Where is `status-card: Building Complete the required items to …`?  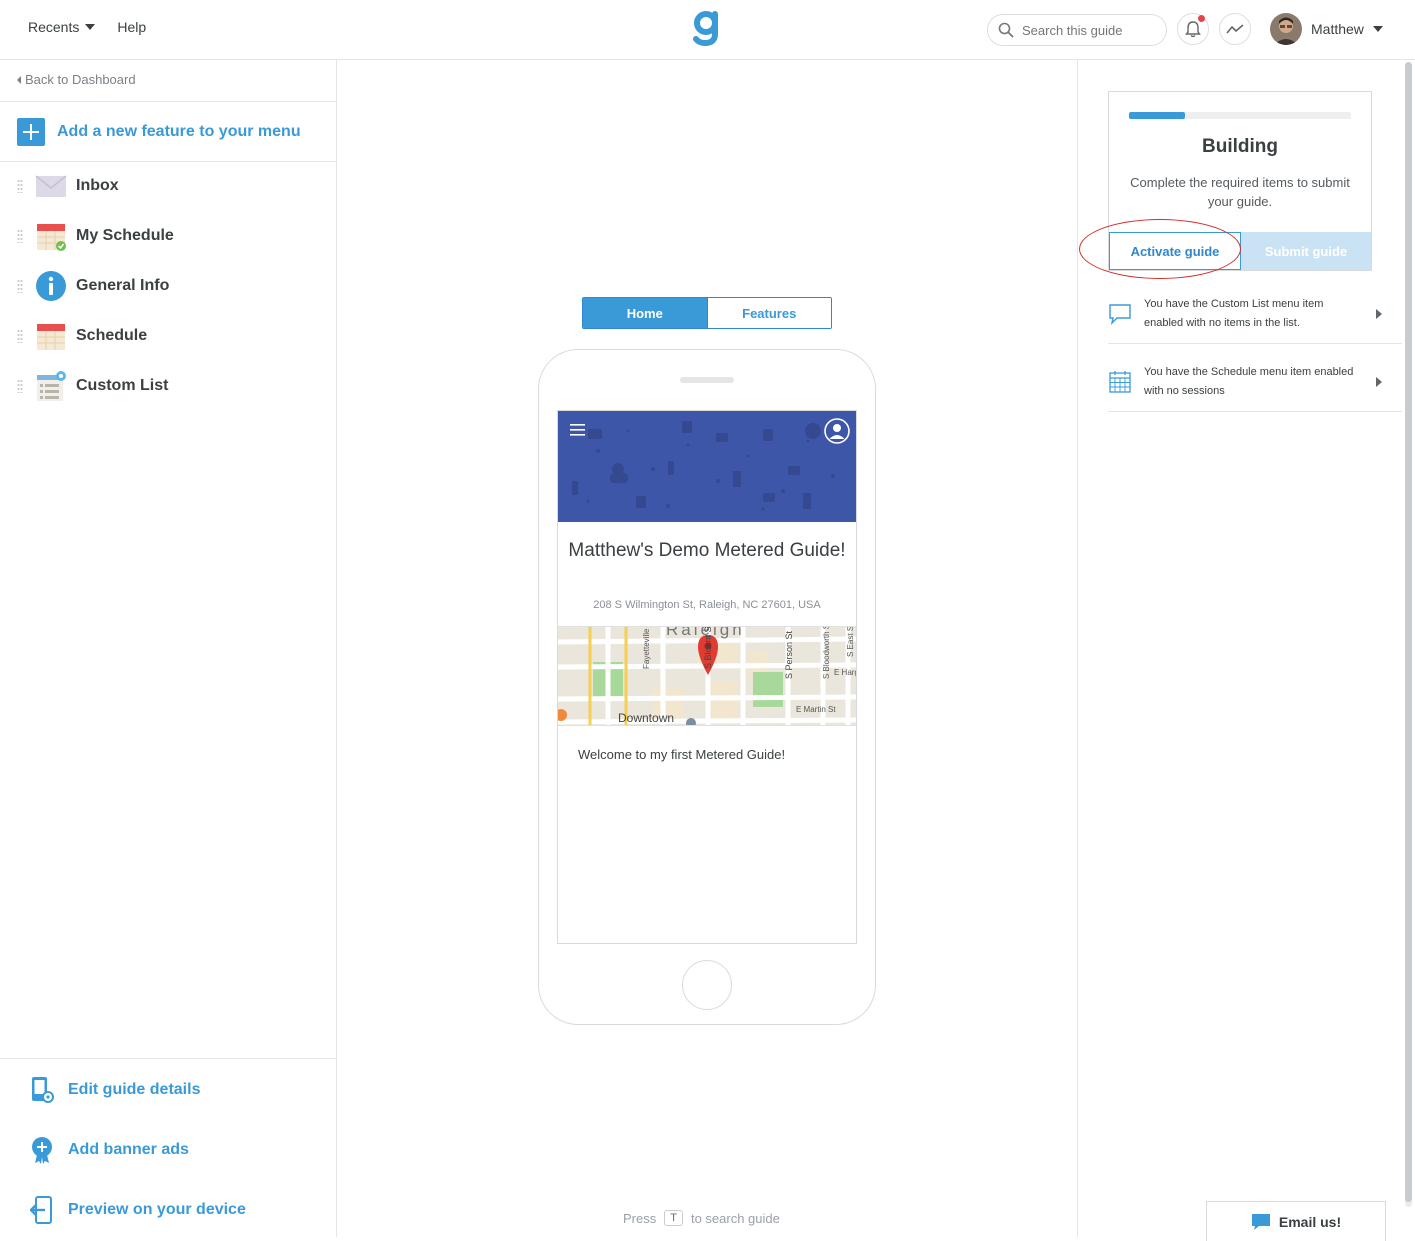
status-card: Building Complete the required items to … is located at coordinates (1240, 181).